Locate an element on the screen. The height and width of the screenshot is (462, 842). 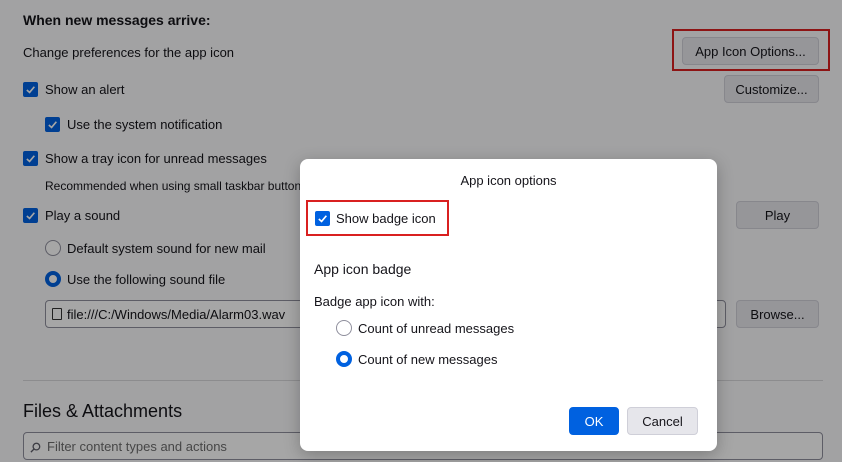
badge-with-label: Badge app icon with: is located at coordinates (374, 301).